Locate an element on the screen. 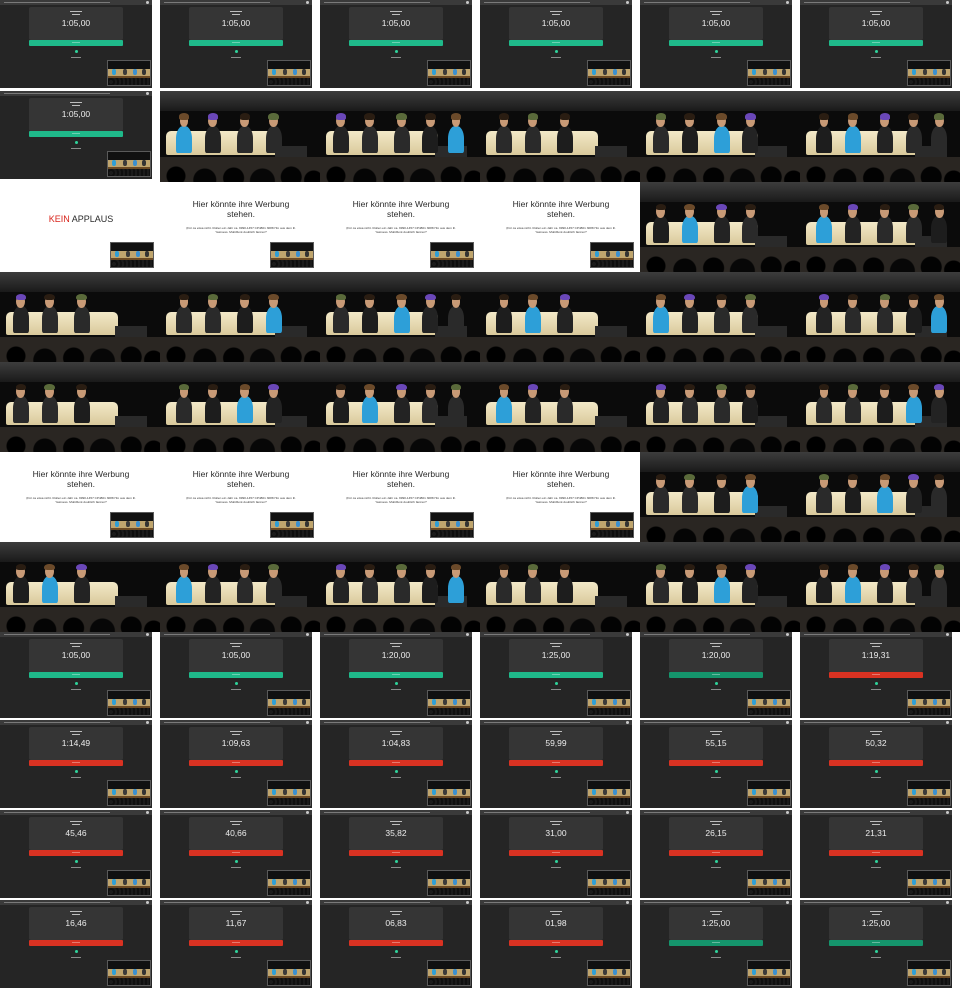  timer-panel: 35,82 is located at coordinates (396, 833).